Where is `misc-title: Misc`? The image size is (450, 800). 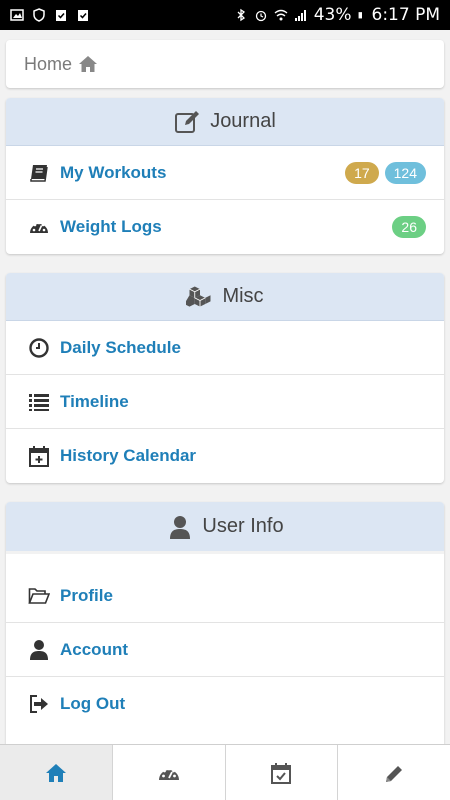
misc-title: Misc is located at coordinates (243, 296).